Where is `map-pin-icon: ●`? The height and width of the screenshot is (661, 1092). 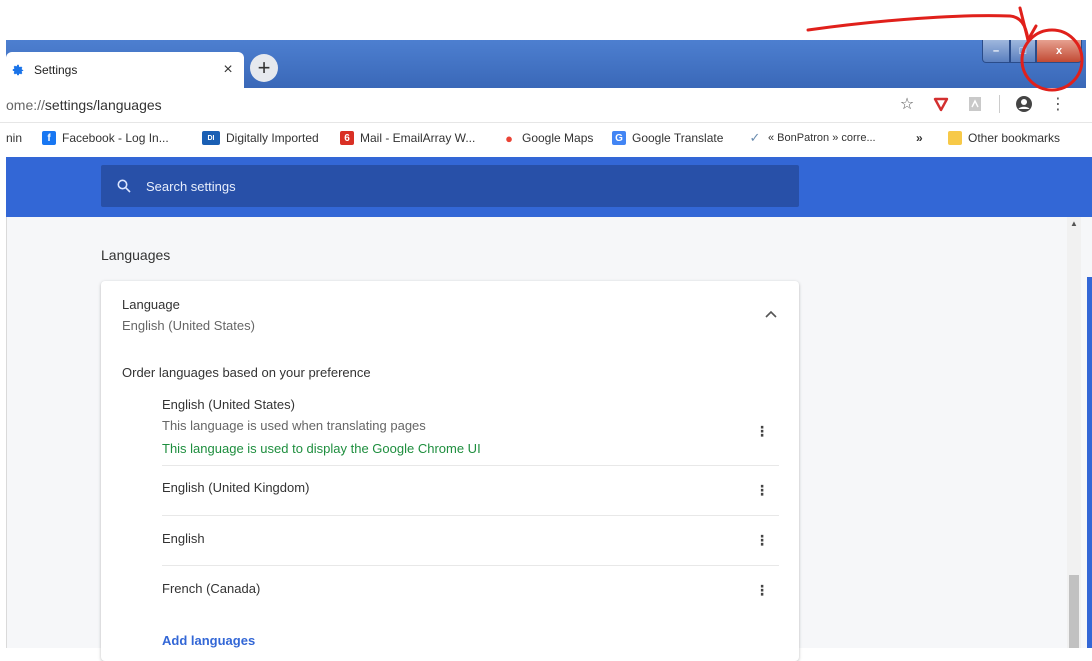 map-pin-icon: ● is located at coordinates (509, 138).